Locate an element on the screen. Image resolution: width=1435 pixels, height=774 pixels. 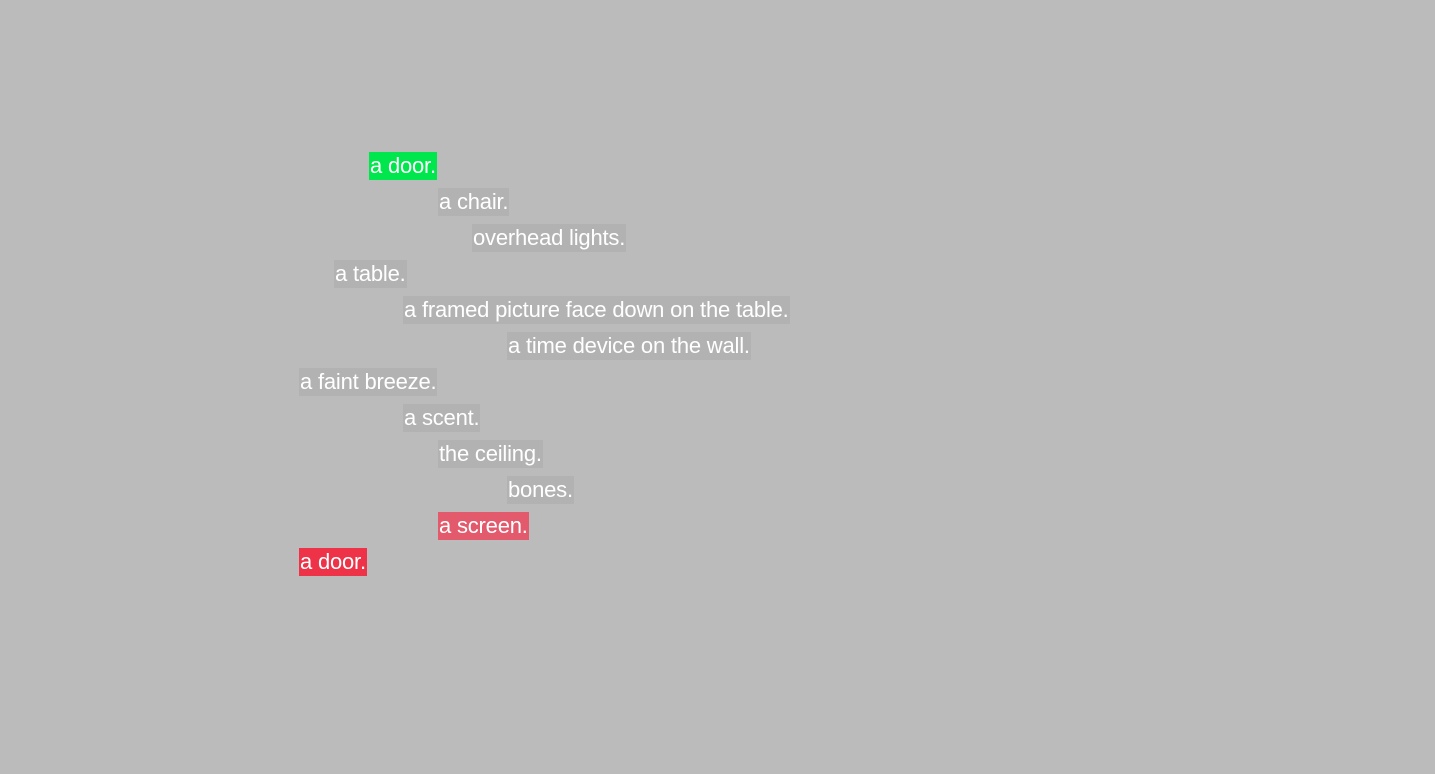
story-link-chair: a chair. is located at coordinates (474, 202).